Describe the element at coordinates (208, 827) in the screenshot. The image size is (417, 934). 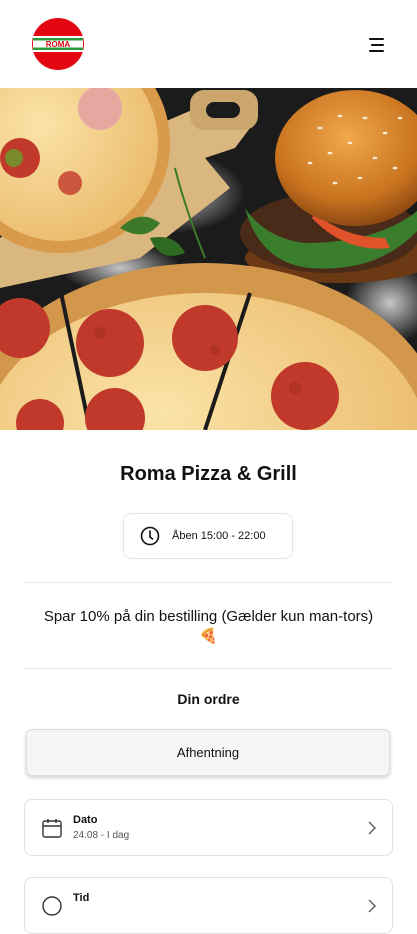
I see `date-selector: Dato 24.08 - I dag` at that location.